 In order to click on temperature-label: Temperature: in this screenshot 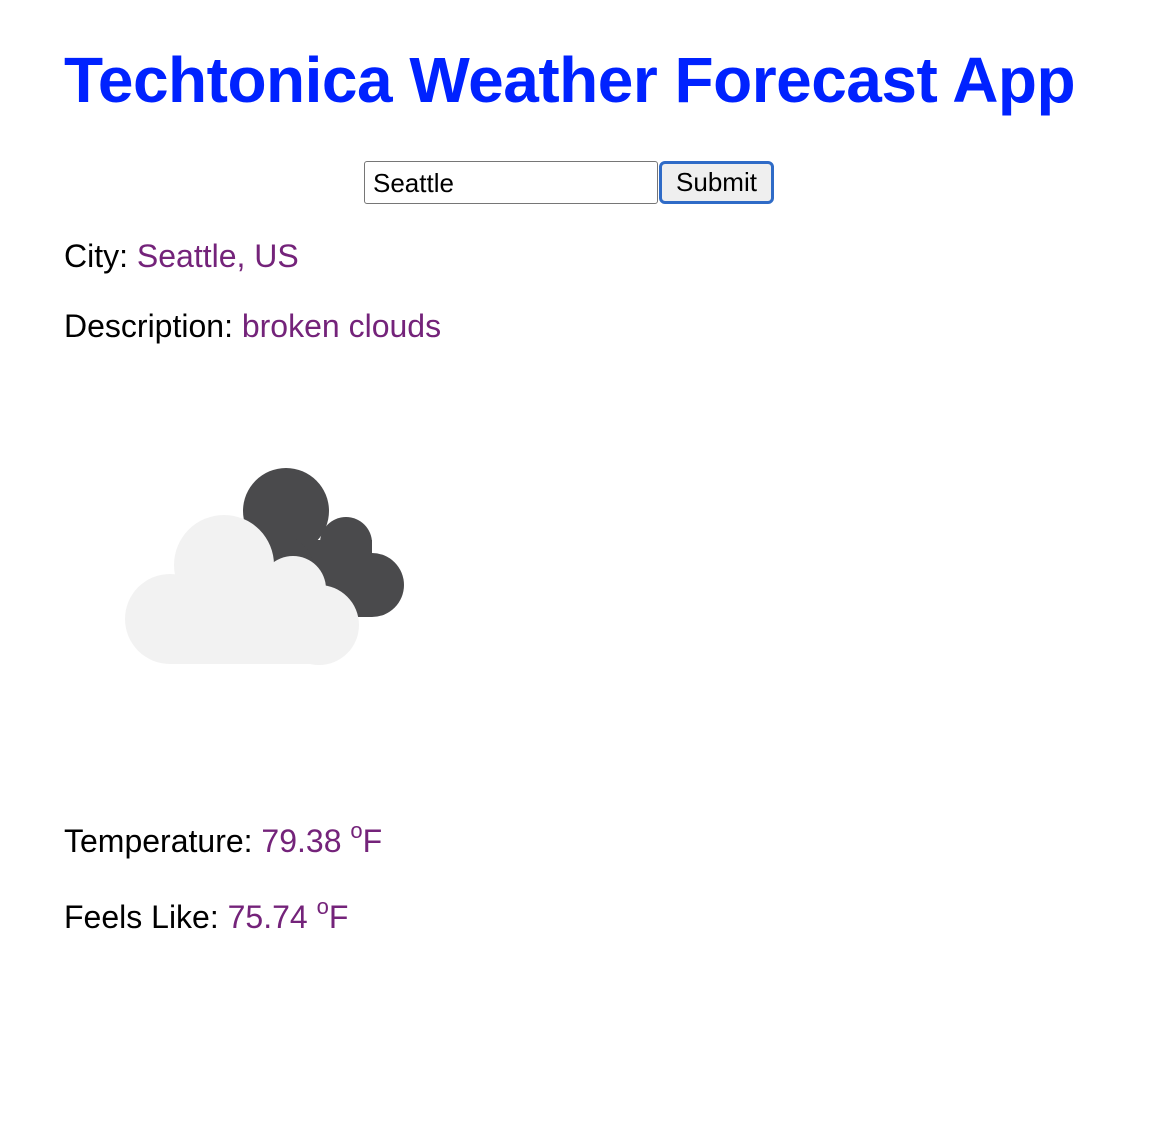, I will do `click(163, 841)`.